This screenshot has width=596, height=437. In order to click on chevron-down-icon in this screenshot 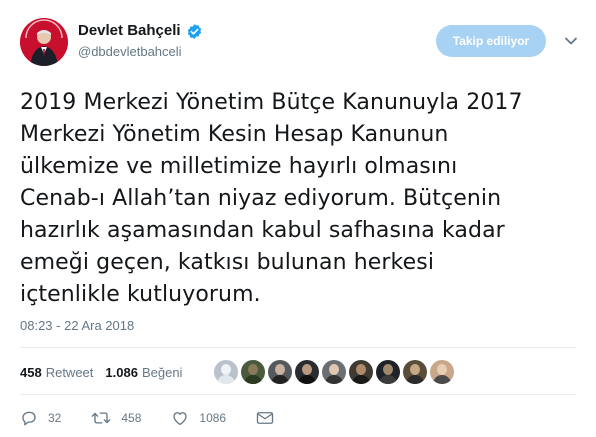, I will do `click(571, 41)`.